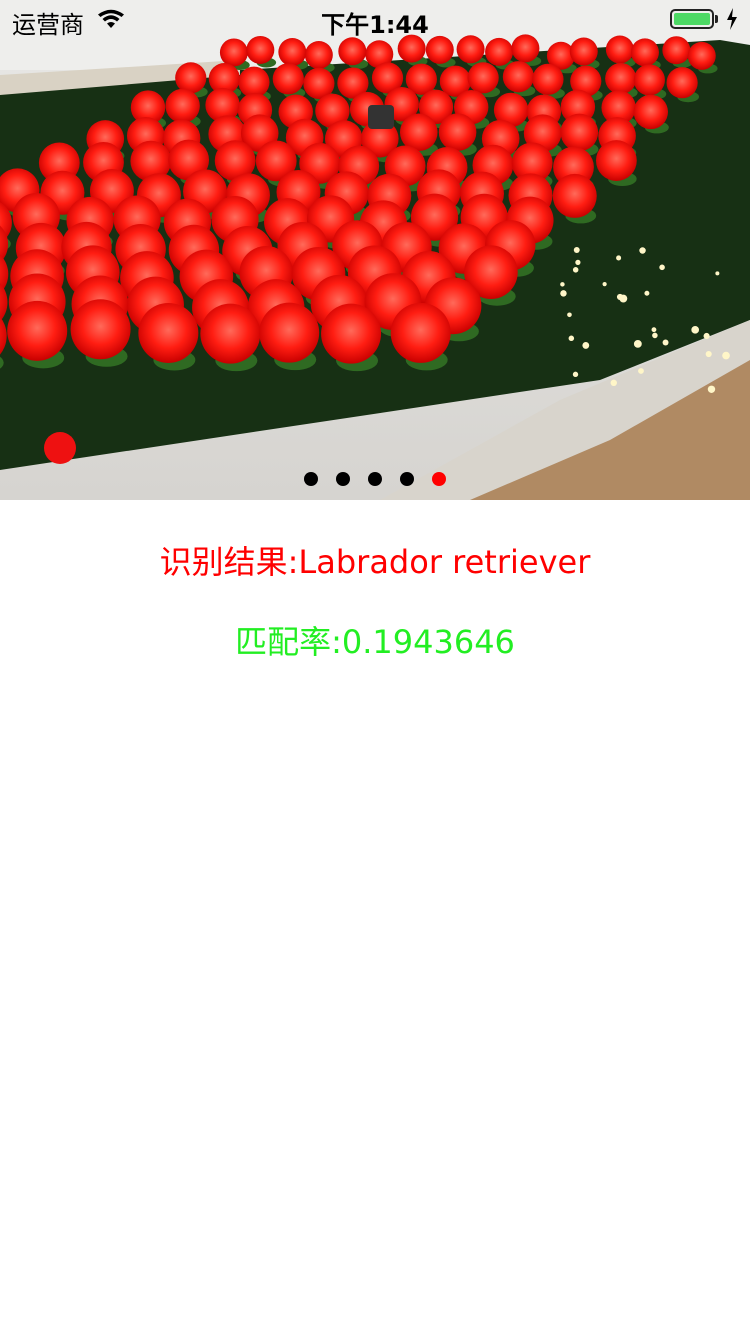  I want to click on status-bar: 运营商 下午1:44, so click(375, 20).